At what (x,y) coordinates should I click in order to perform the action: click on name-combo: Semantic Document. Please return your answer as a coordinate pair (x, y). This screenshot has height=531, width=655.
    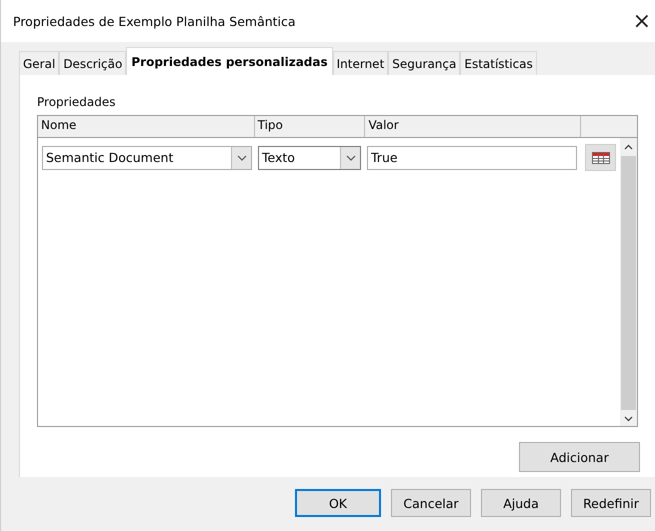
    Looking at the image, I should click on (147, 158).